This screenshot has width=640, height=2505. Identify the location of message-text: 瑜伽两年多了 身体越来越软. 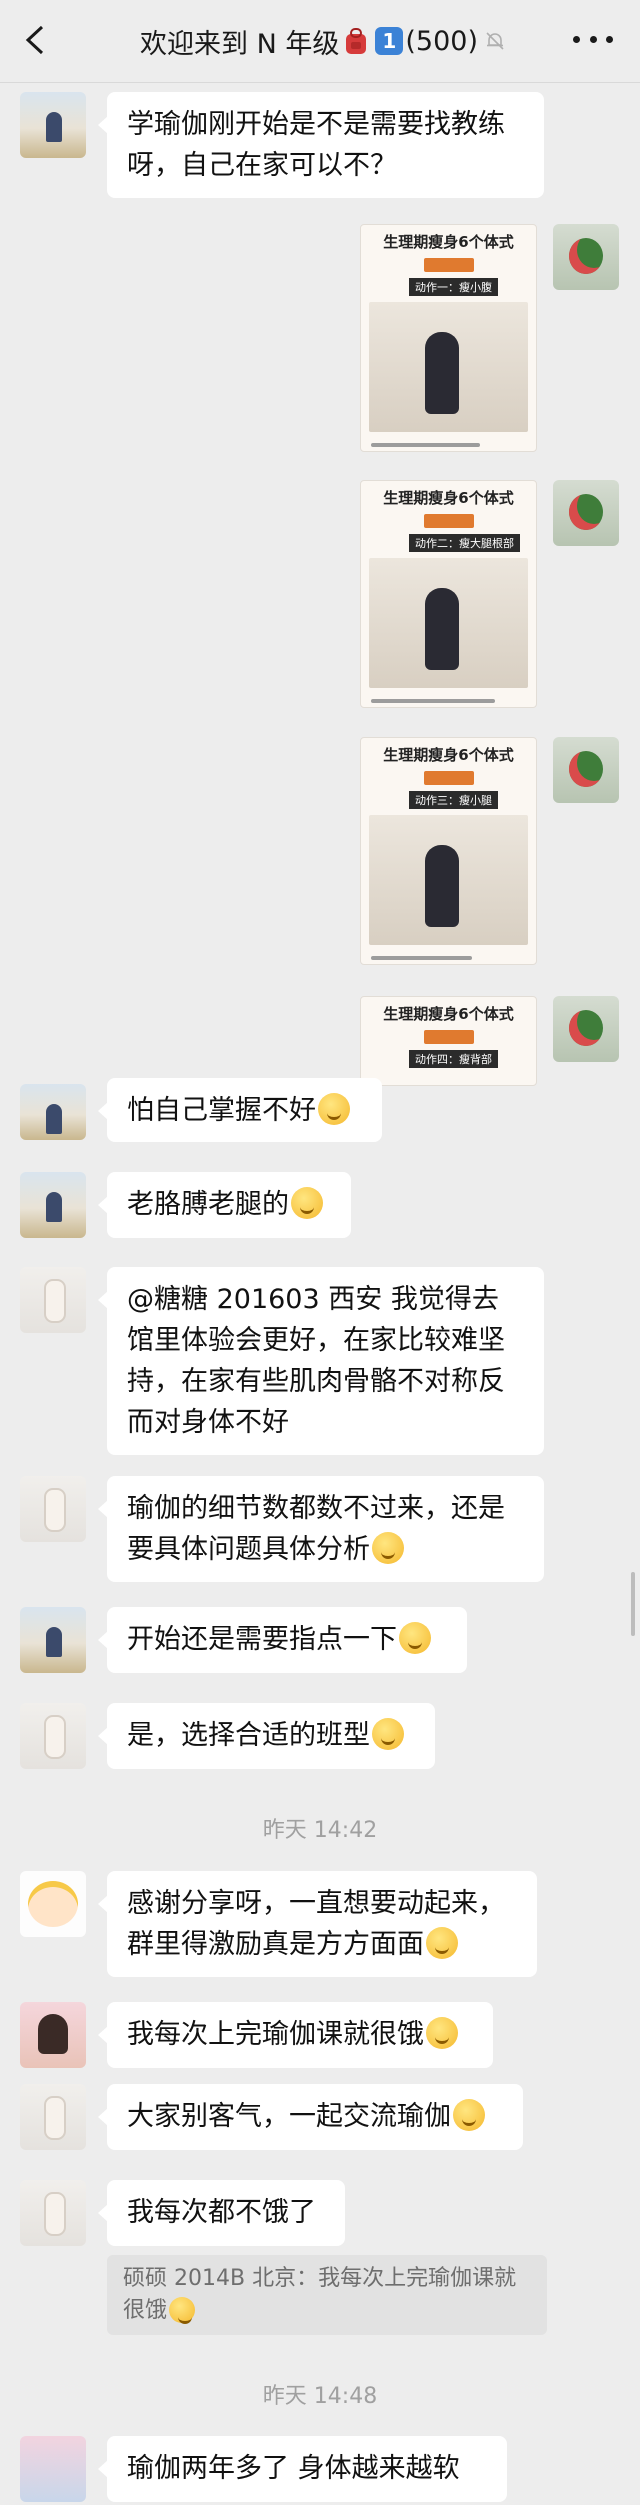
(293, 2468).